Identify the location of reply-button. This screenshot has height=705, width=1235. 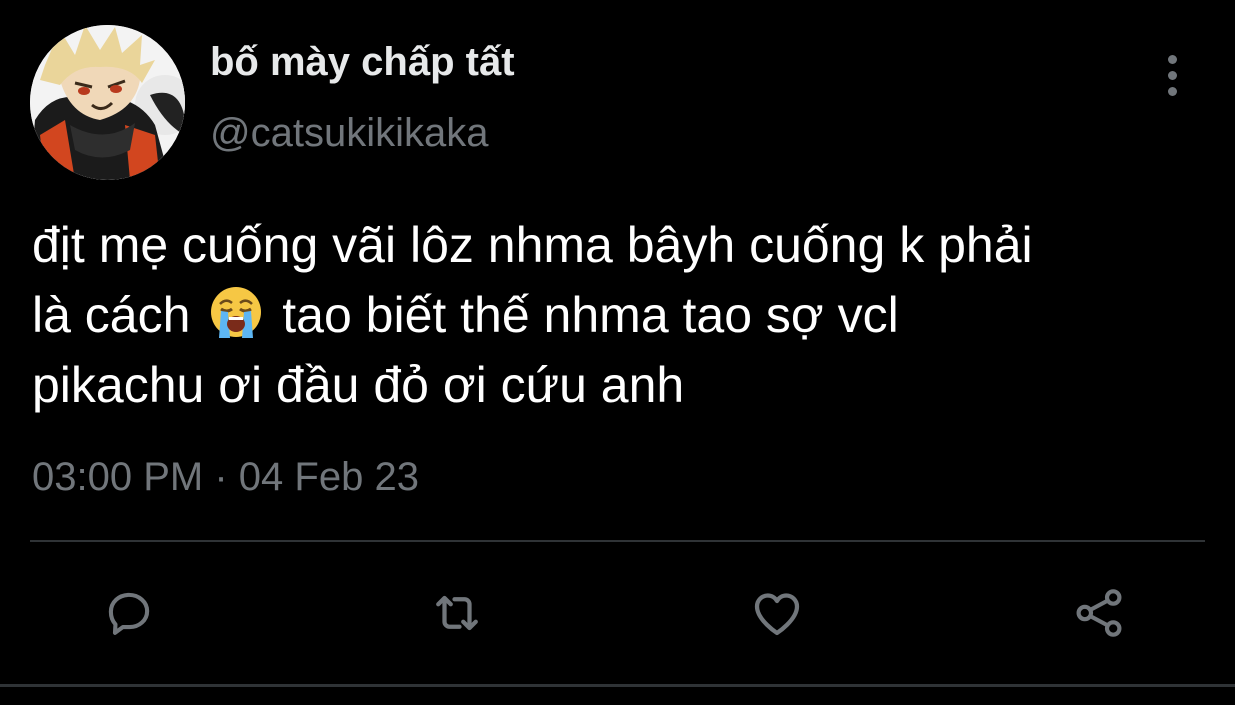
(129, 613).